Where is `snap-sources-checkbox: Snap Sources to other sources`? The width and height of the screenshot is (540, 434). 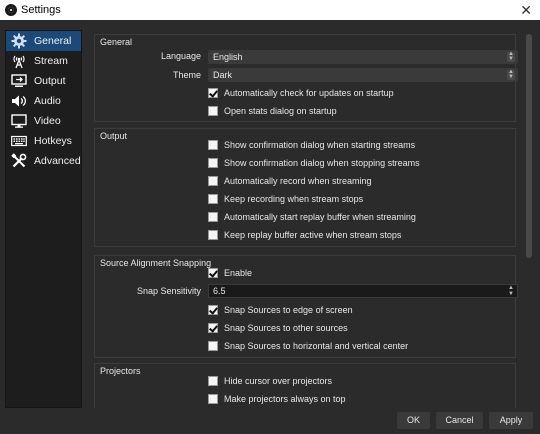
snap-sources-checkbox: Snap Sources to other sources is located at coordinates (278, 328).